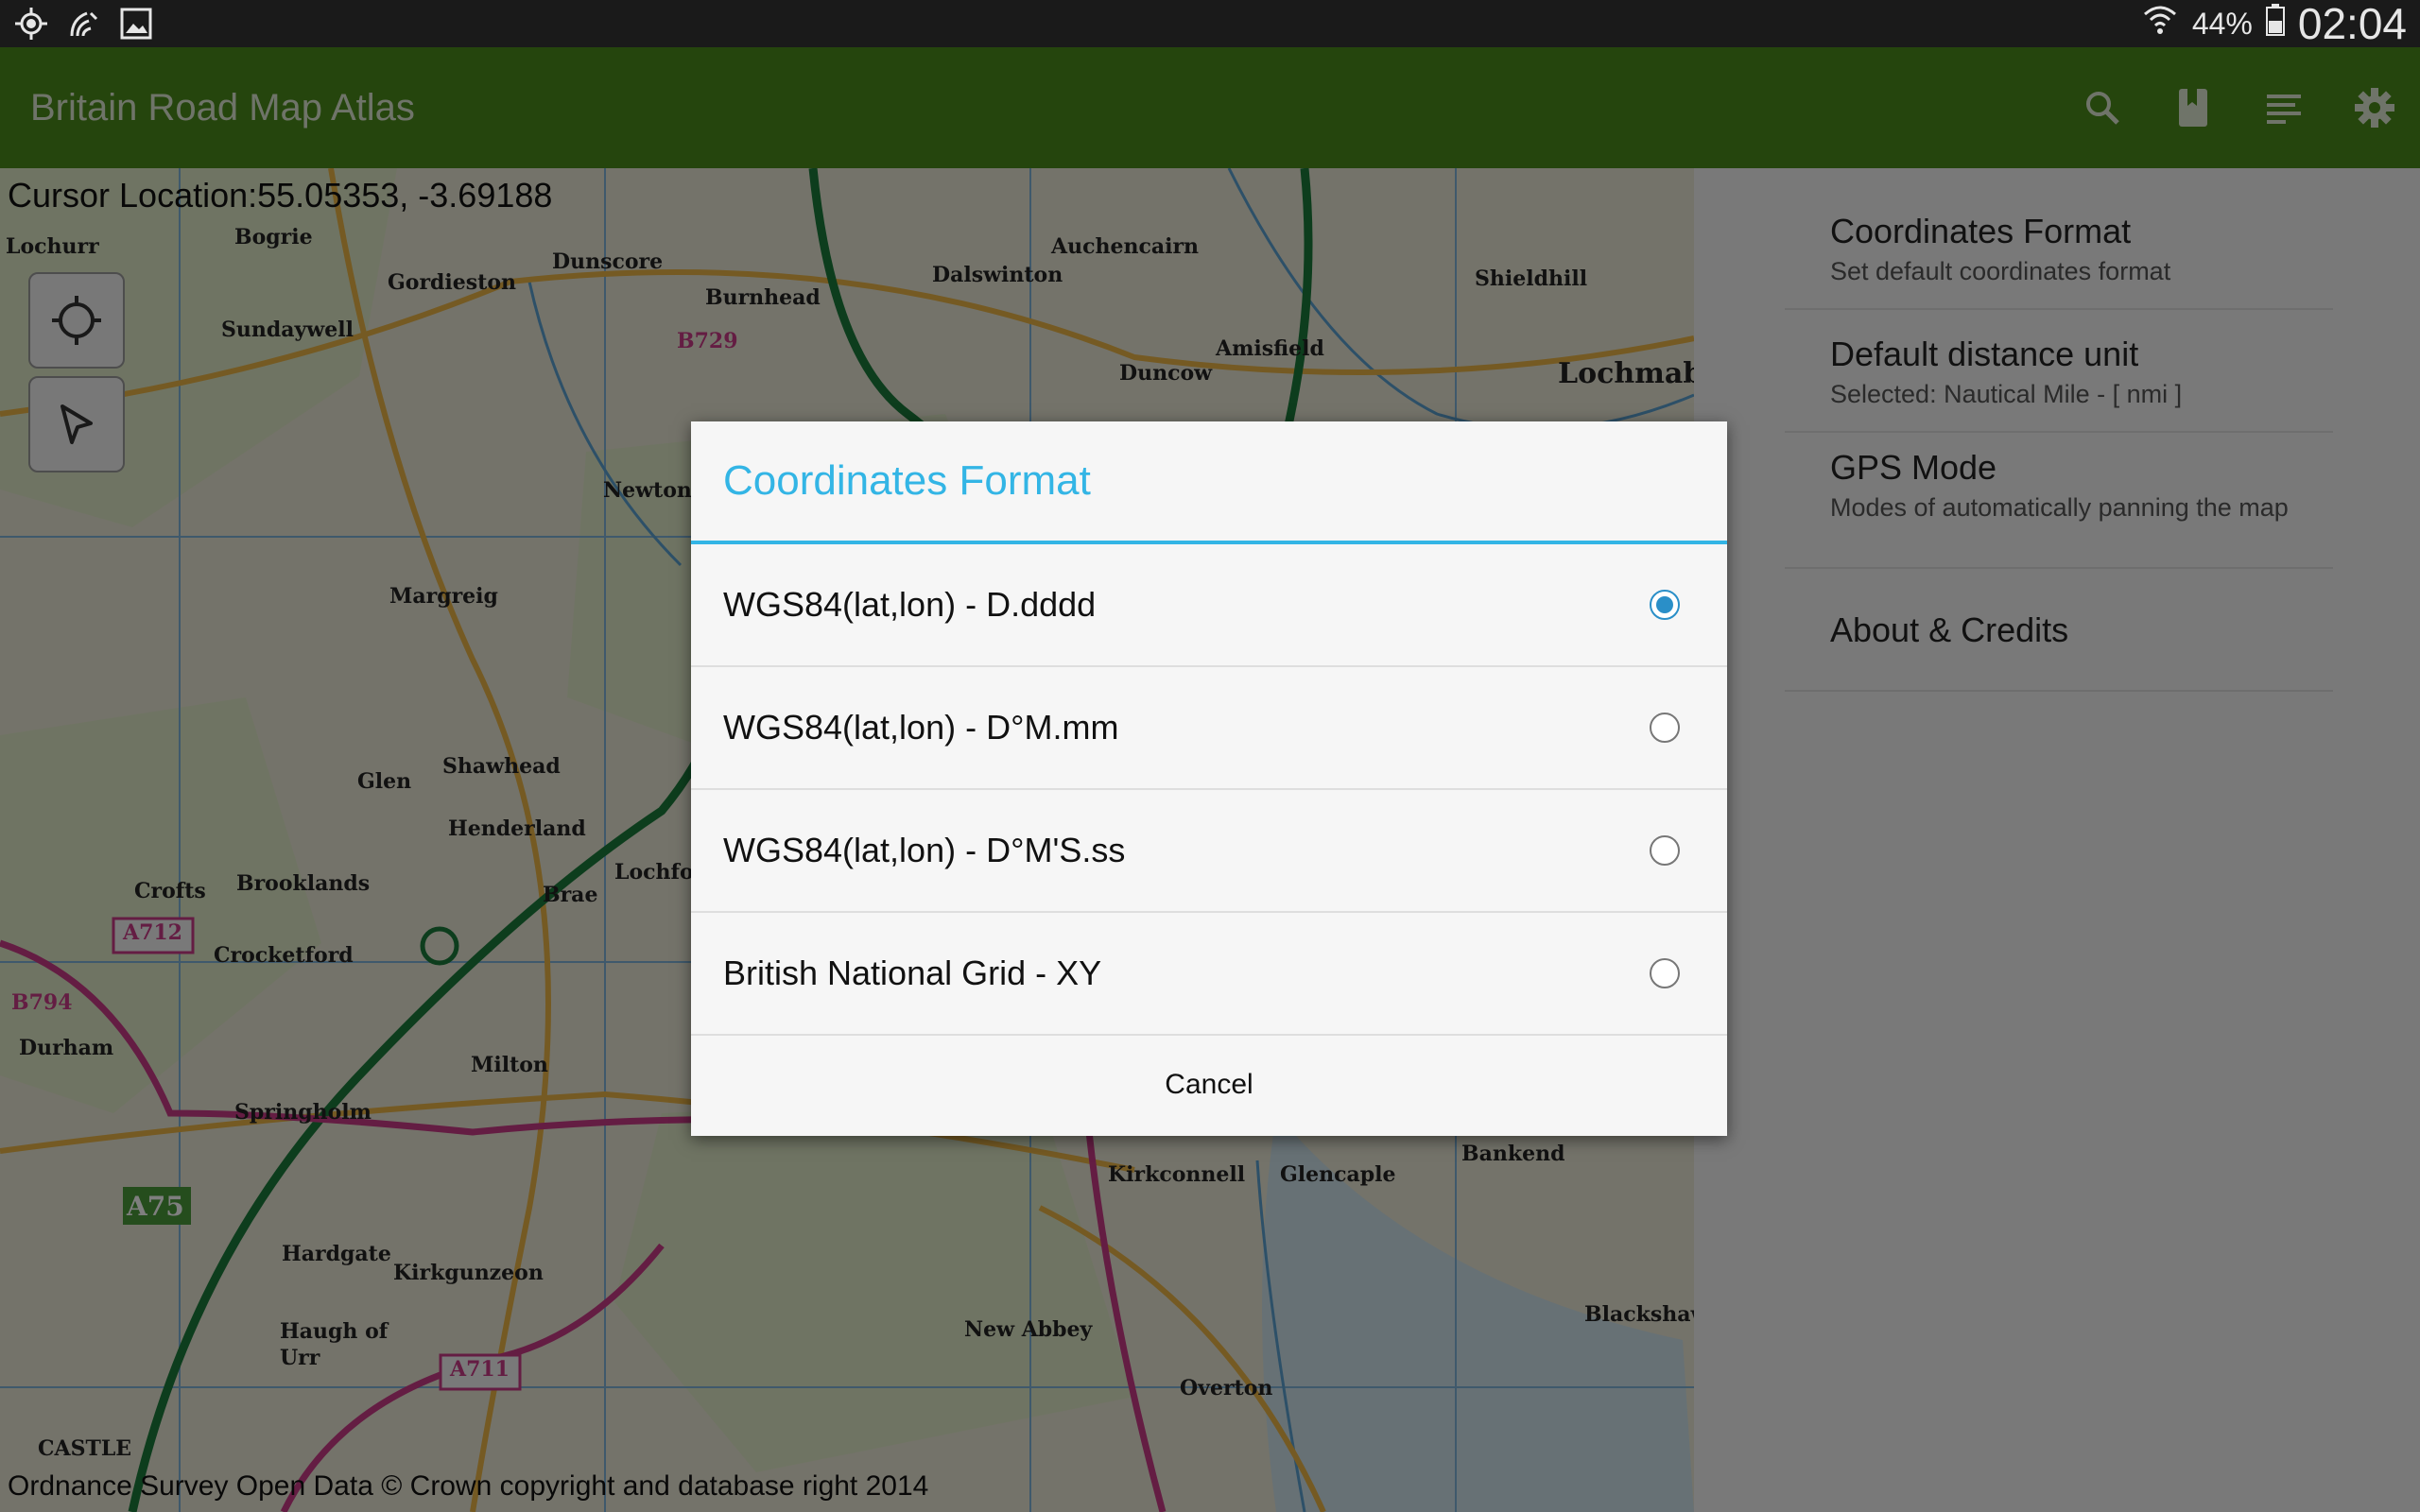 Image resolution: width=2420 pixels, height=1512 pixels. Describe the element at coordinates (2160, 24) in the screenshot. I see `wifi-icon` at that location.